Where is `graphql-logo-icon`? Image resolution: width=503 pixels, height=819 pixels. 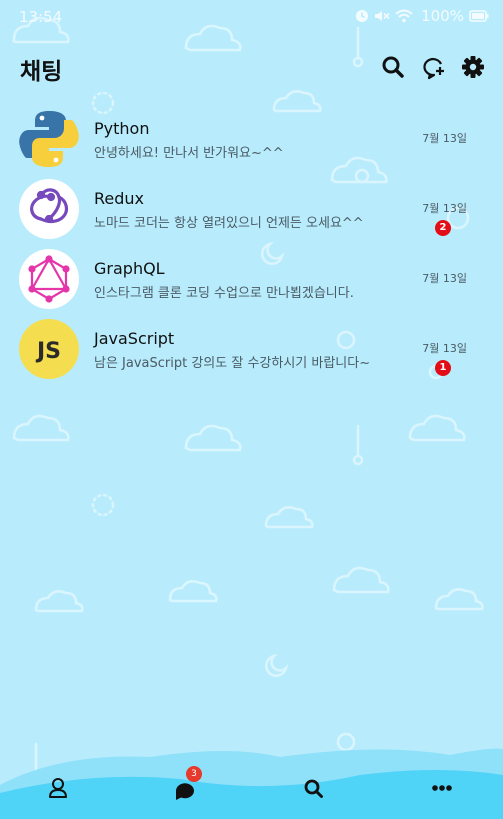
graphql-logo-icon is located at coordinates (49, 279).